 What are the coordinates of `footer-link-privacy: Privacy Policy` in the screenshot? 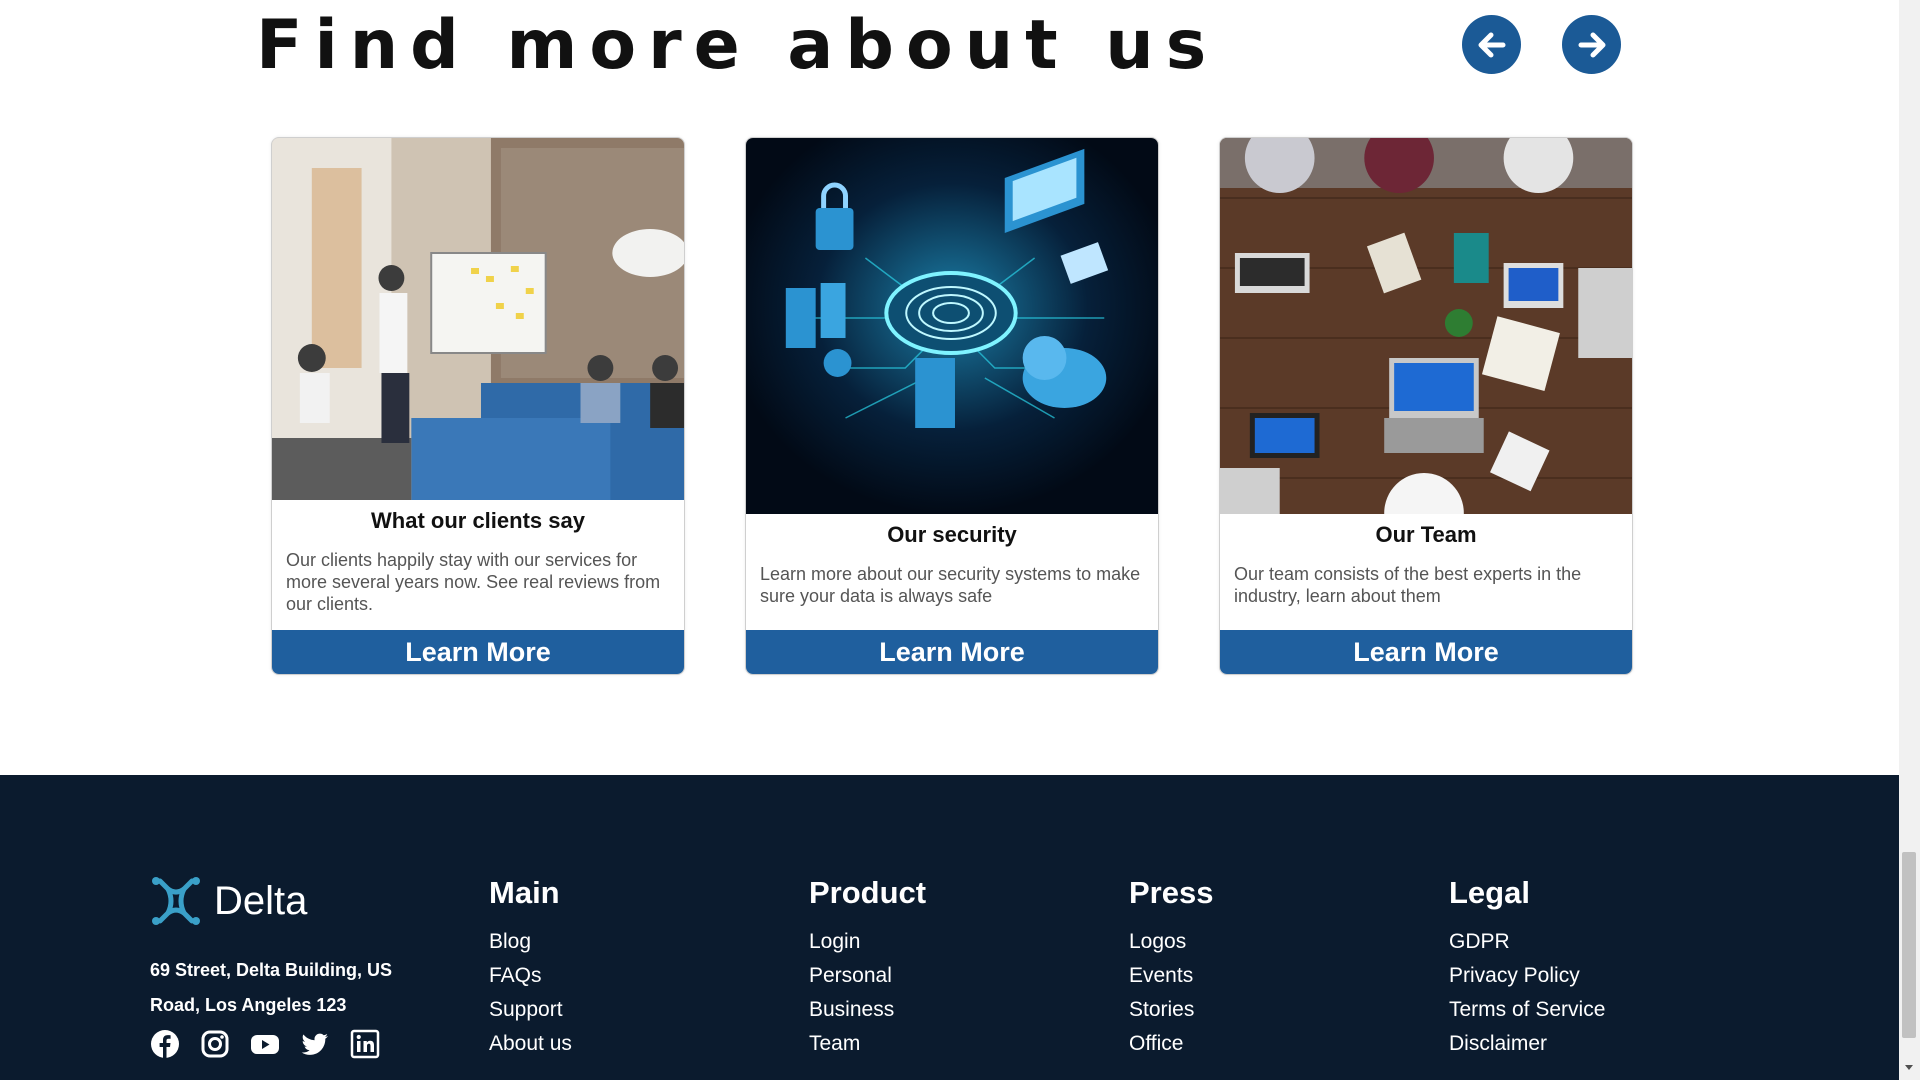 It's located at (1527, 976).